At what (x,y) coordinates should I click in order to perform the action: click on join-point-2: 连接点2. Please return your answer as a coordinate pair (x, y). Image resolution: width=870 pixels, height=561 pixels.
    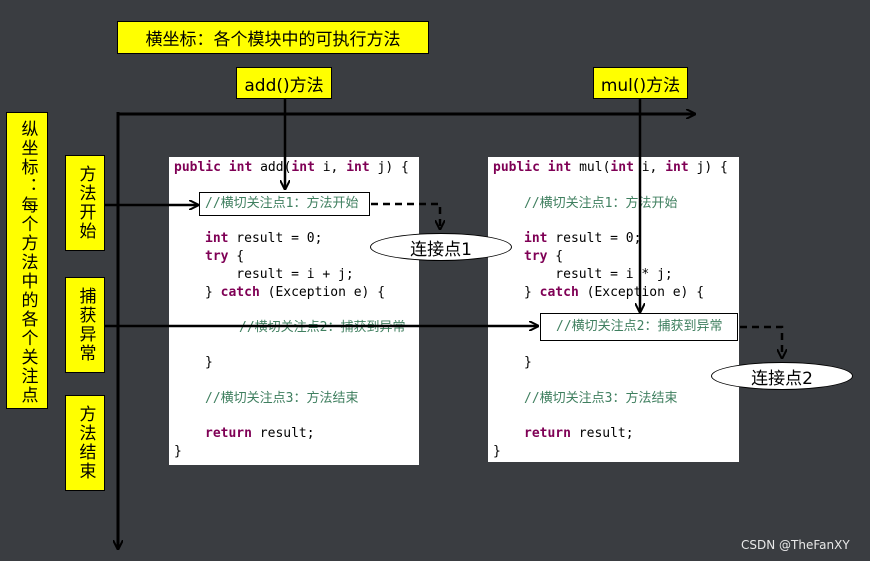
    Looking at the image, I should click on (782, 376).